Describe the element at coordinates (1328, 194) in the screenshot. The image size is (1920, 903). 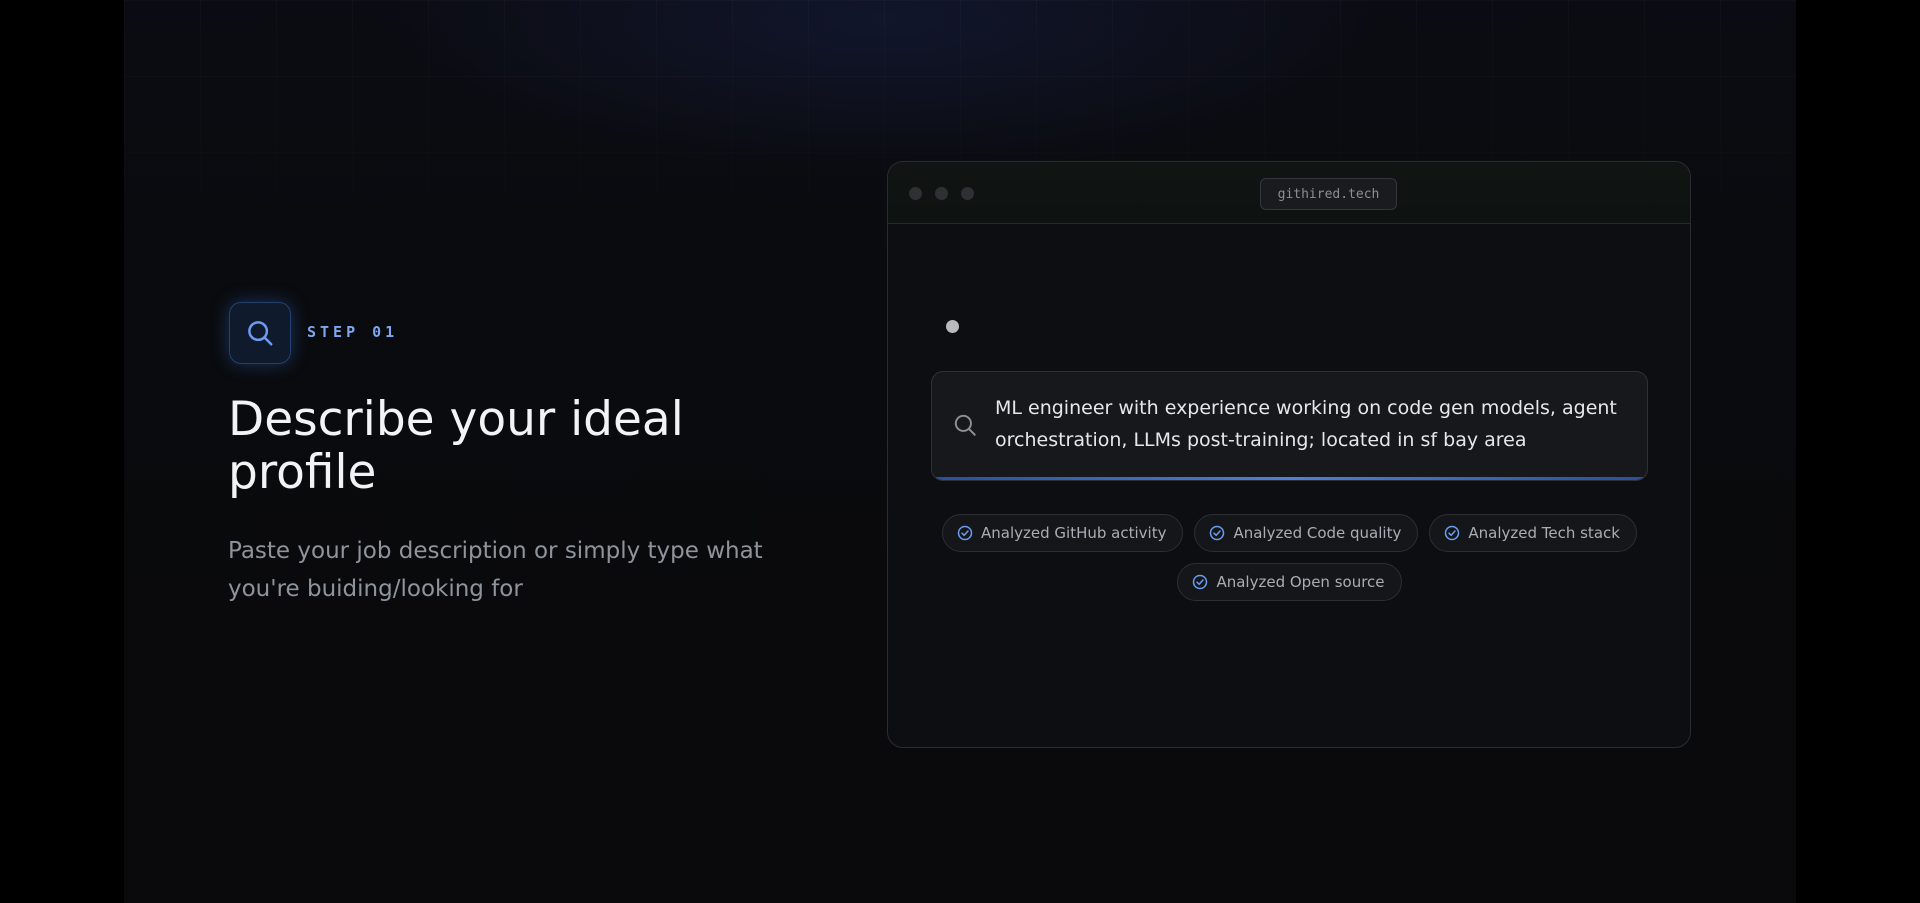
I see `url-bar: githired.tech` at that location.